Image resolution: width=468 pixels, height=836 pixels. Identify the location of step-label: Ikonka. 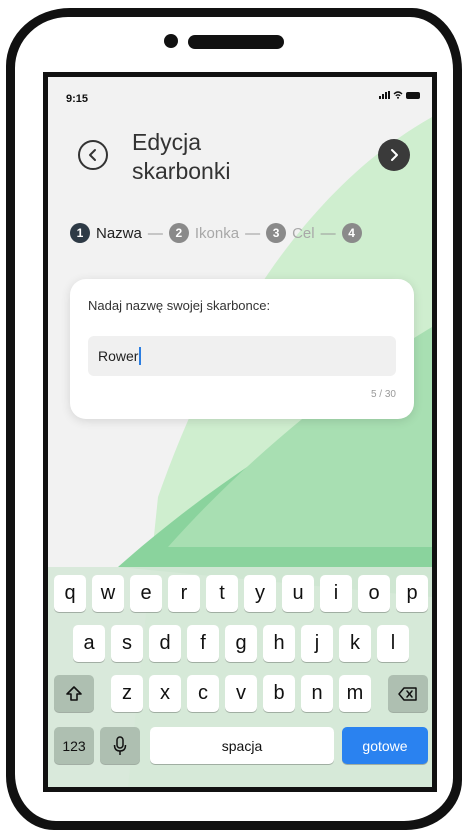
(217, 233).